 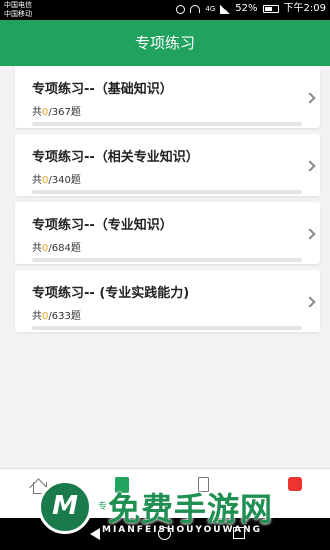 I want to click on total-count: /367题, so click(x=64, y=112).